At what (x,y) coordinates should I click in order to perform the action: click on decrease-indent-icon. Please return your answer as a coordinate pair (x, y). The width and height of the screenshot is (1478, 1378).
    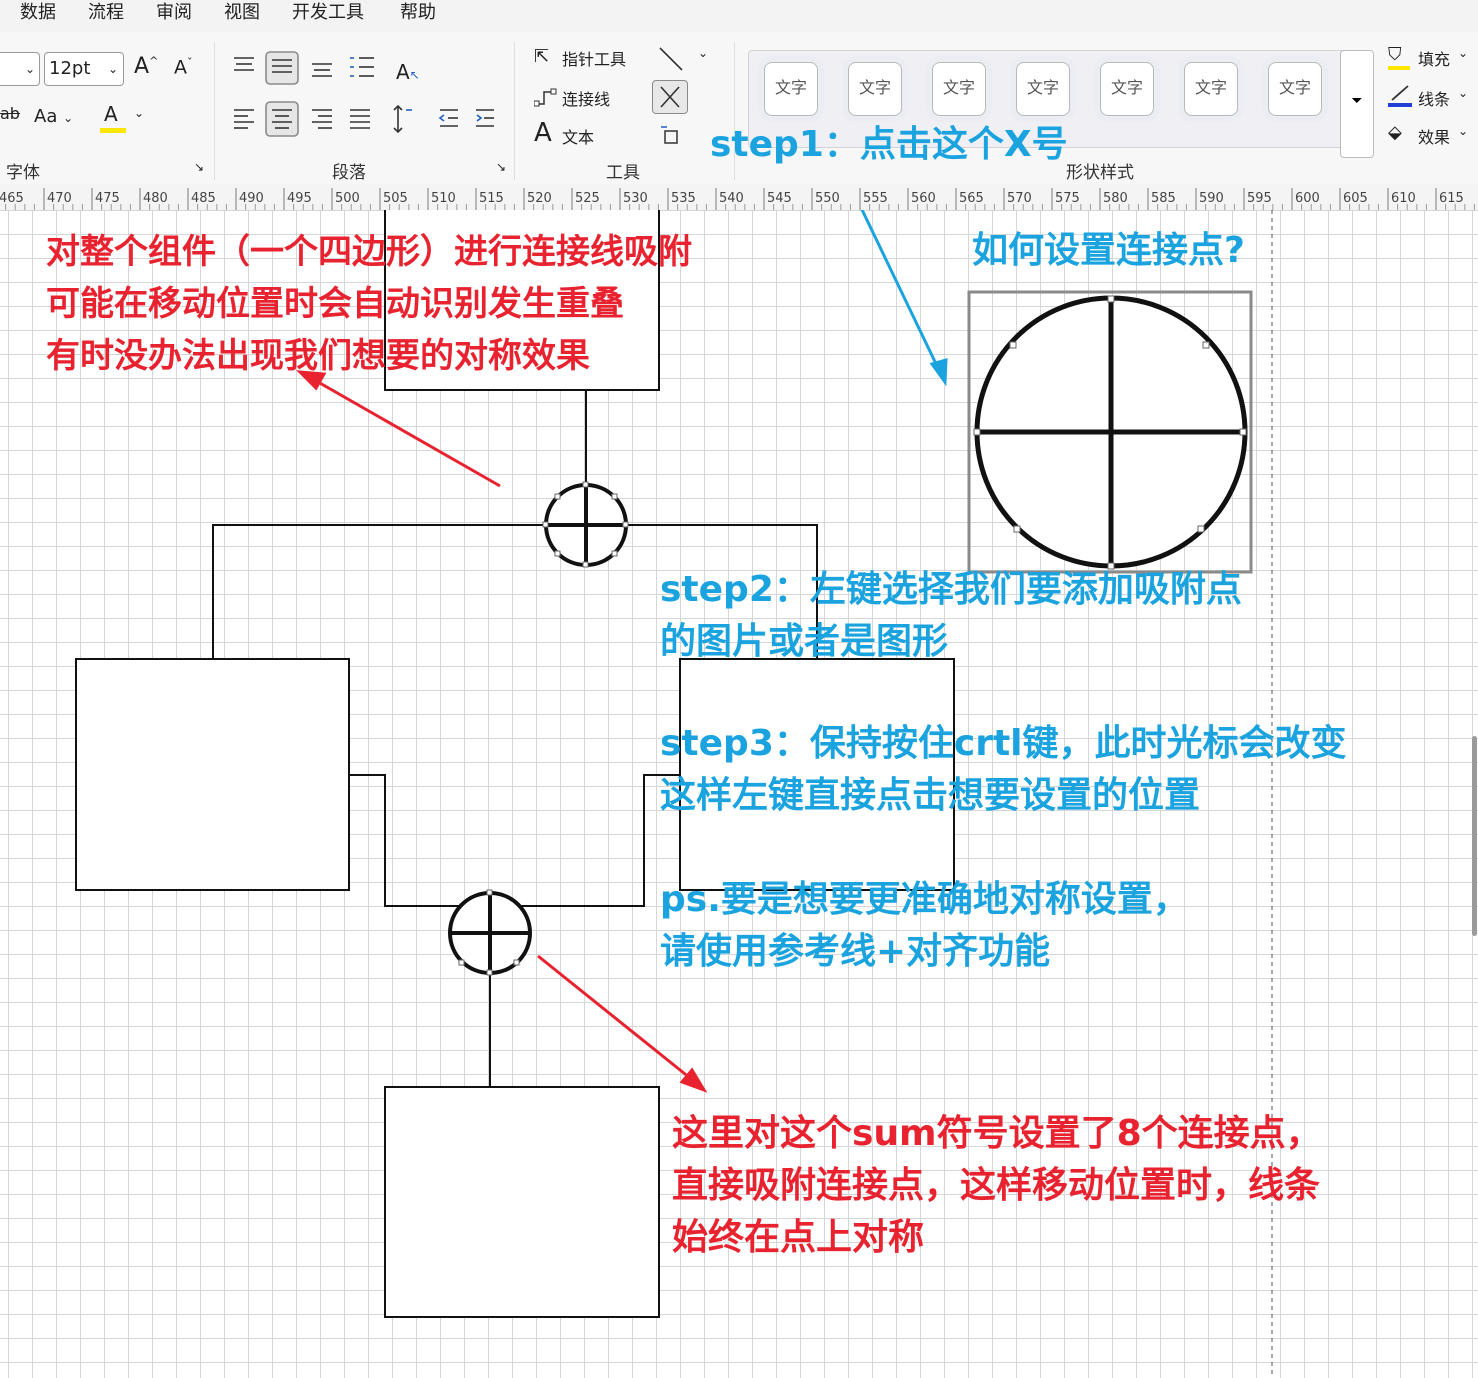
    Looking at the image, I should click on (448, 118).